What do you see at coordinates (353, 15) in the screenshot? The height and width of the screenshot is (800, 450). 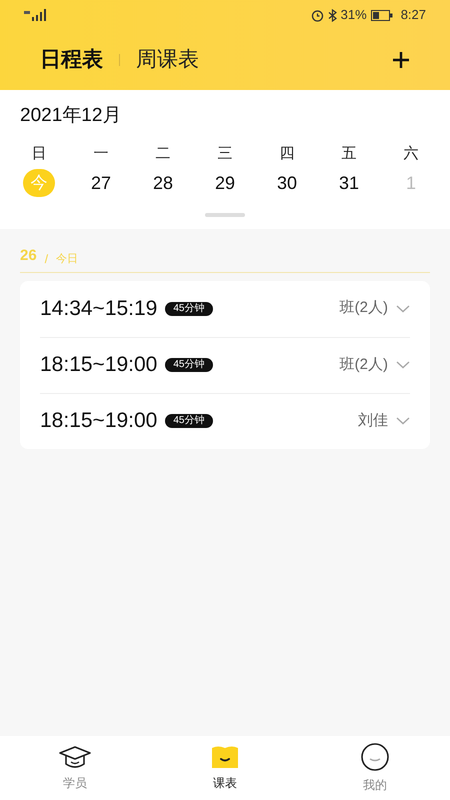 I see `battery-percent: 31%` at bounding box center [353, 15].